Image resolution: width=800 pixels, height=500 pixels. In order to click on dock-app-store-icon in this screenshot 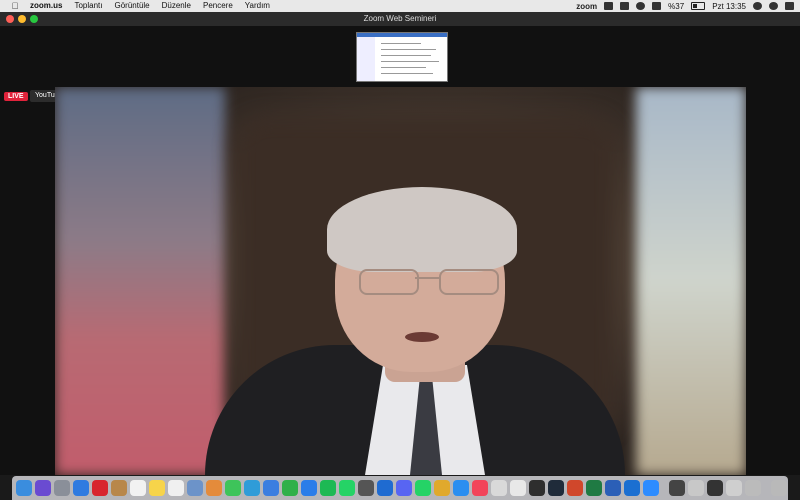, I will do `click(309, 488)`.